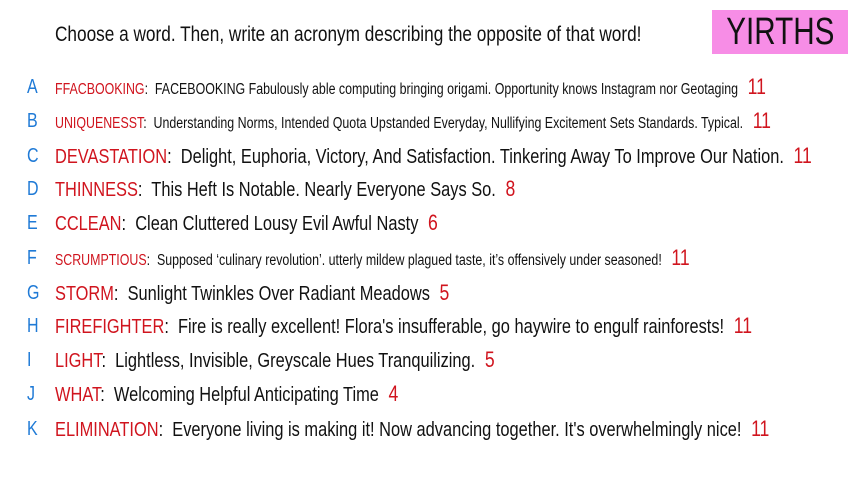 The height and width of the screenshot is (480, 853). I want to click on chosen-word: WHAT, so click(78, 394).